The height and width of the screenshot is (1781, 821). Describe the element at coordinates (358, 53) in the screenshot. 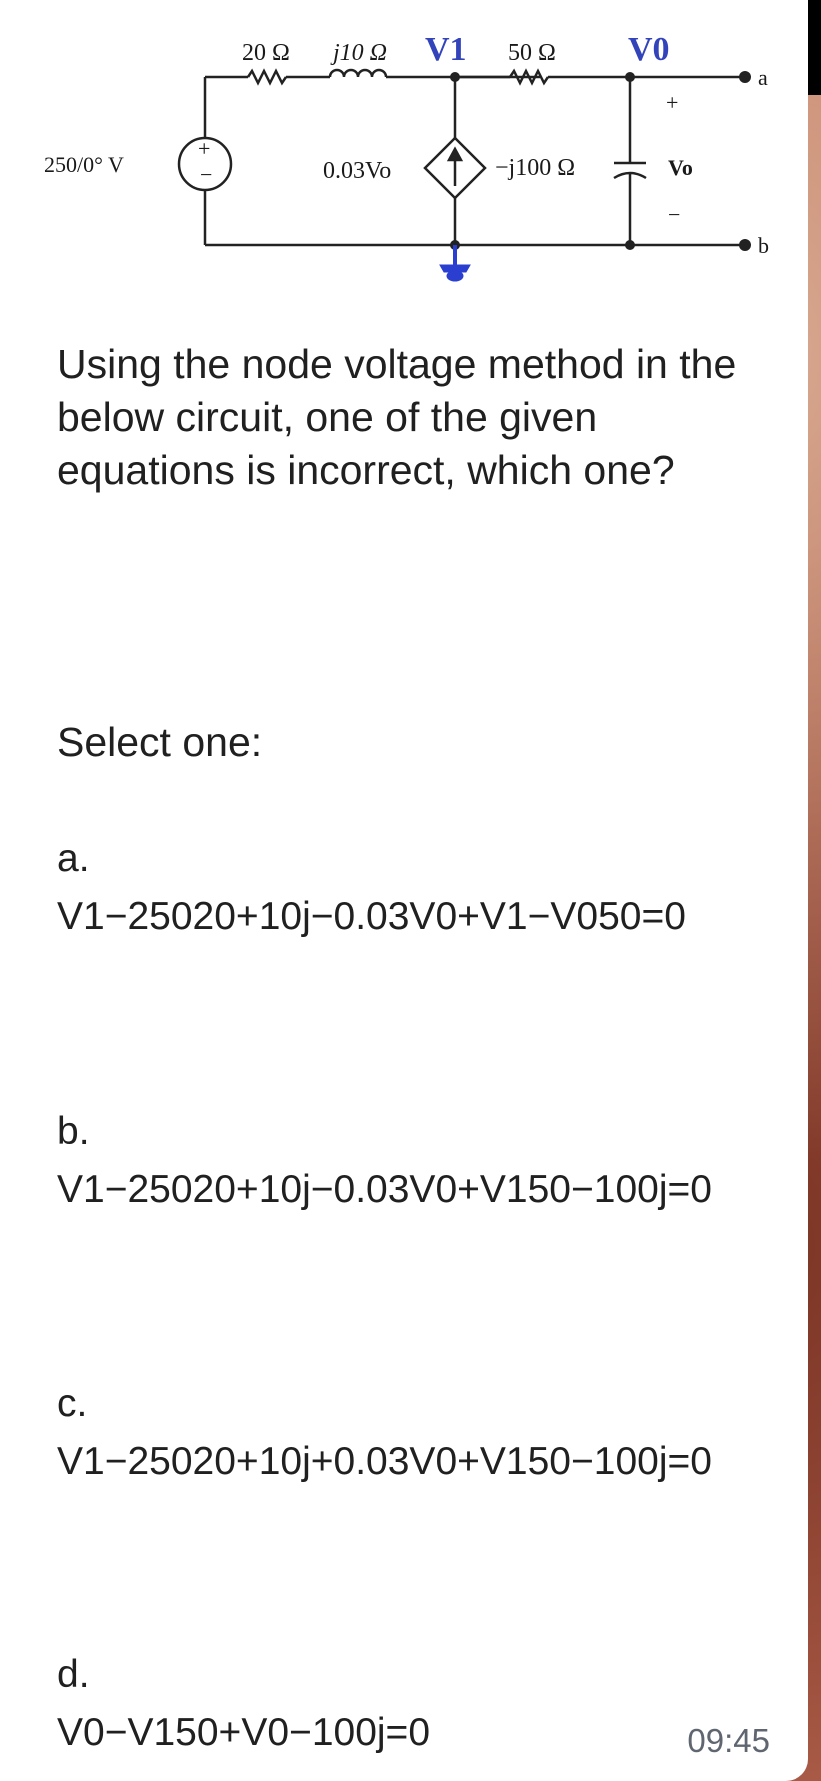

I see `inductor-label: j10 Ω` at that location.